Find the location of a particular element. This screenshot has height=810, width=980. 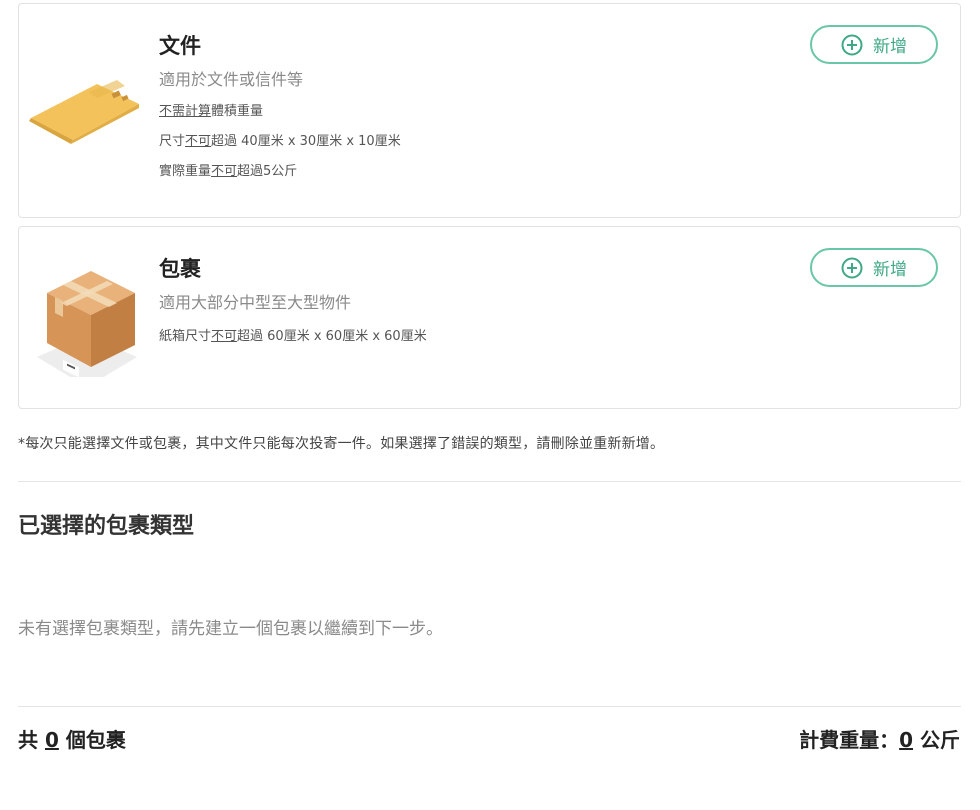

add-document-button: 新增 is located at coordinates (874, 44).